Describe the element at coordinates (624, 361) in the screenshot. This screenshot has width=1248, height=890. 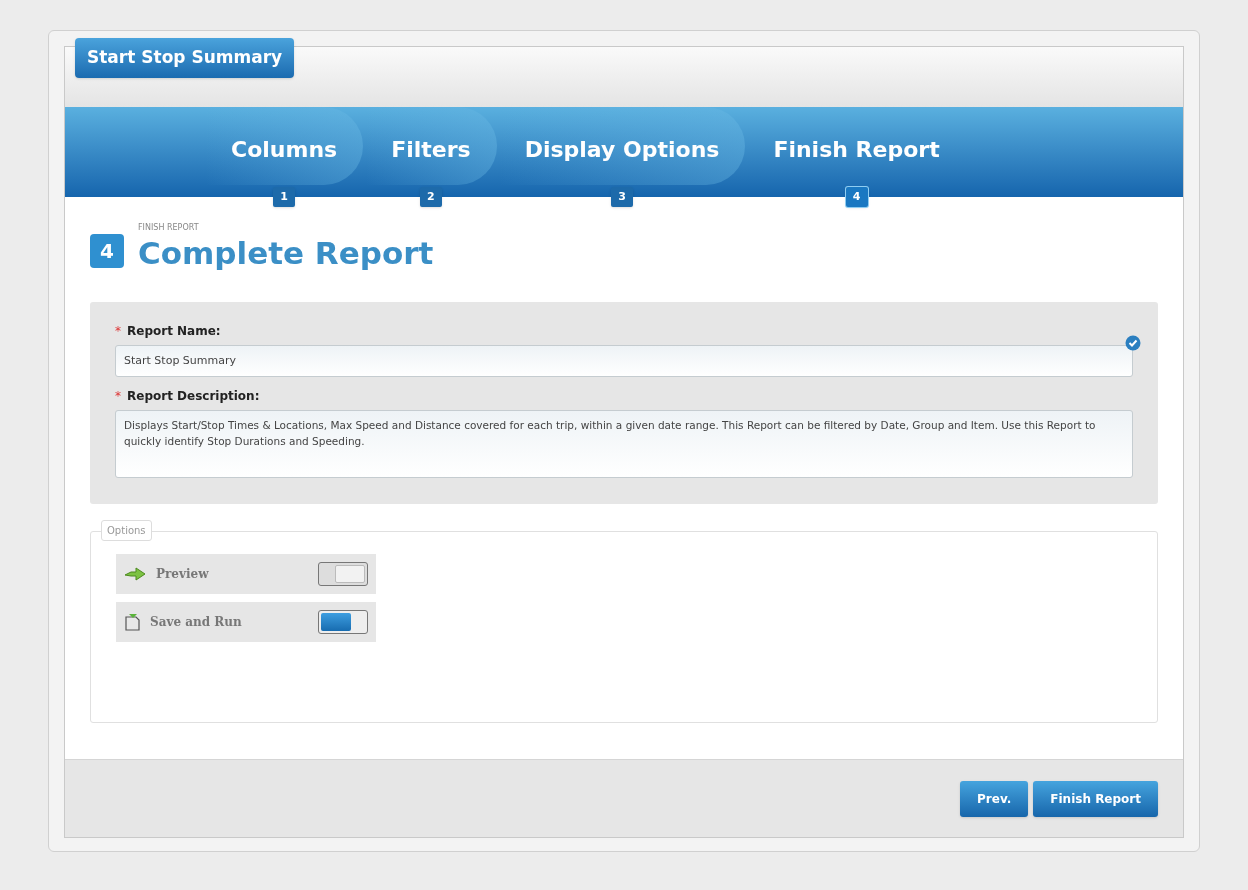
I see `name-field: Start Stop Summary` at that location.